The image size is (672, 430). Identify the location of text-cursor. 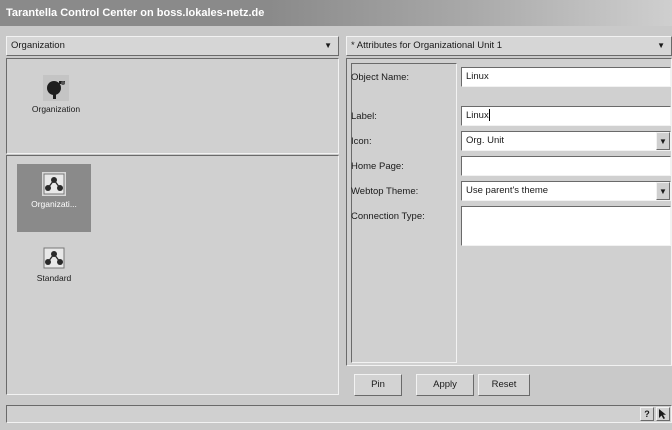
(489, 115).